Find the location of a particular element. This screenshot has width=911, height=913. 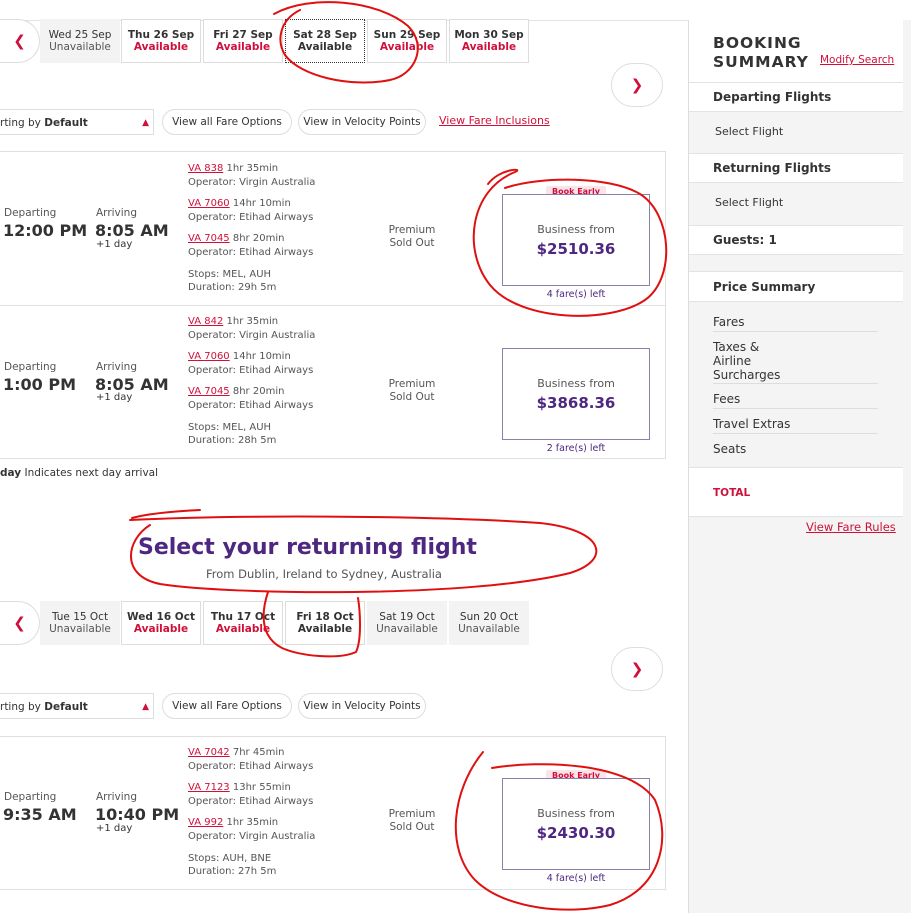

date-tab: Sun 20 Oct Unavailable is located at coordinates (489, 623).